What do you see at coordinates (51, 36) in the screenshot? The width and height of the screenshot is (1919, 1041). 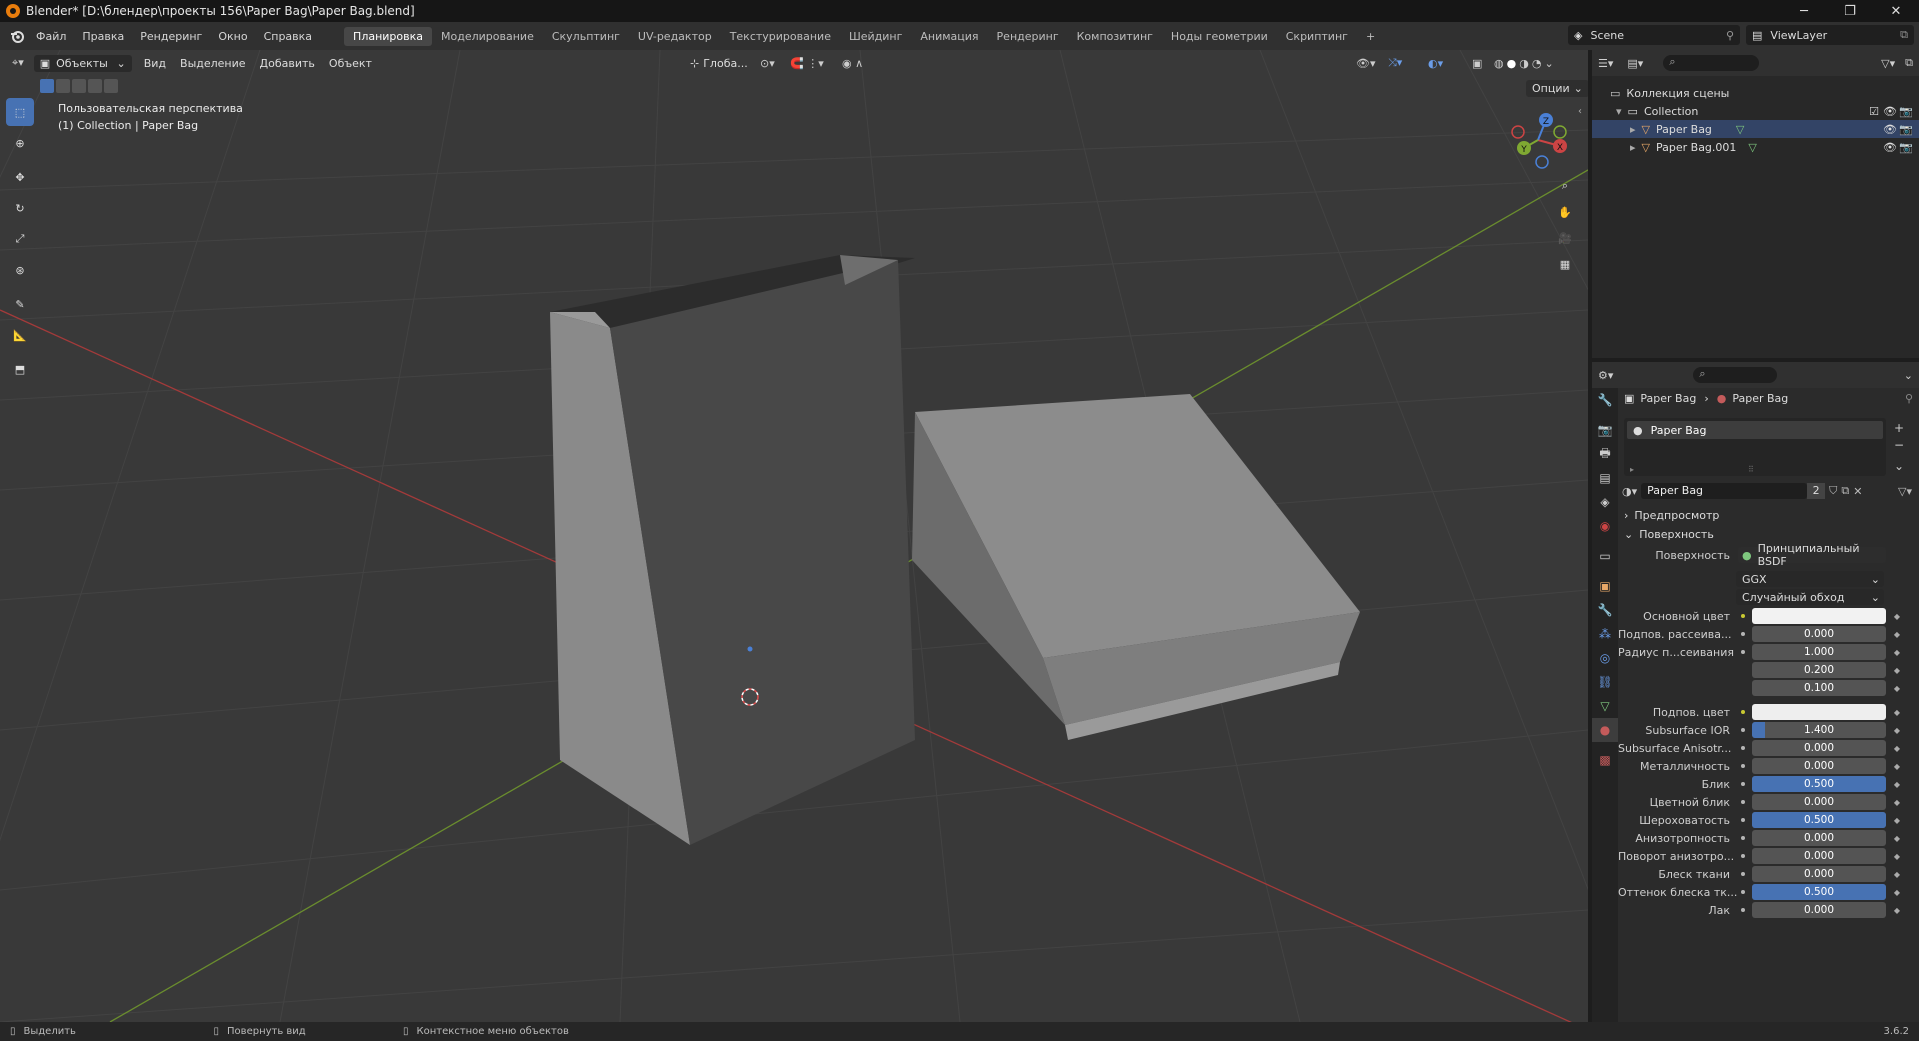 I see `menu-file: Файл` at bounding box center [51, 36].